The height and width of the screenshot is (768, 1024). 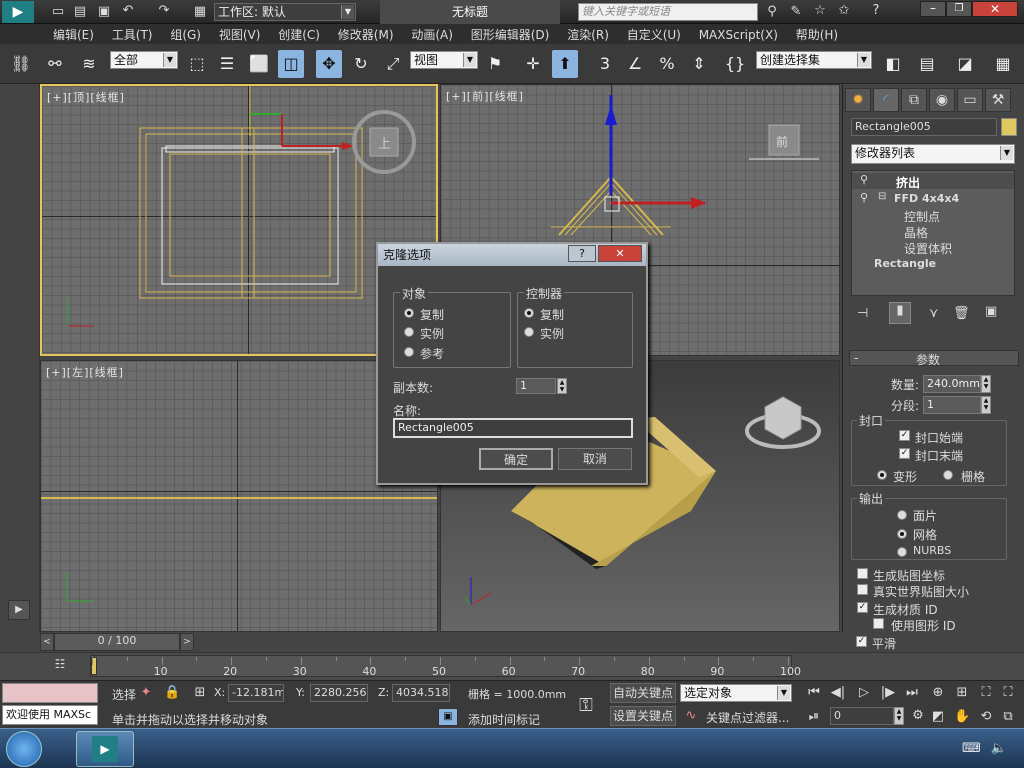 I want to click on next-key-icon: |▶, so click(x=888, y=692).